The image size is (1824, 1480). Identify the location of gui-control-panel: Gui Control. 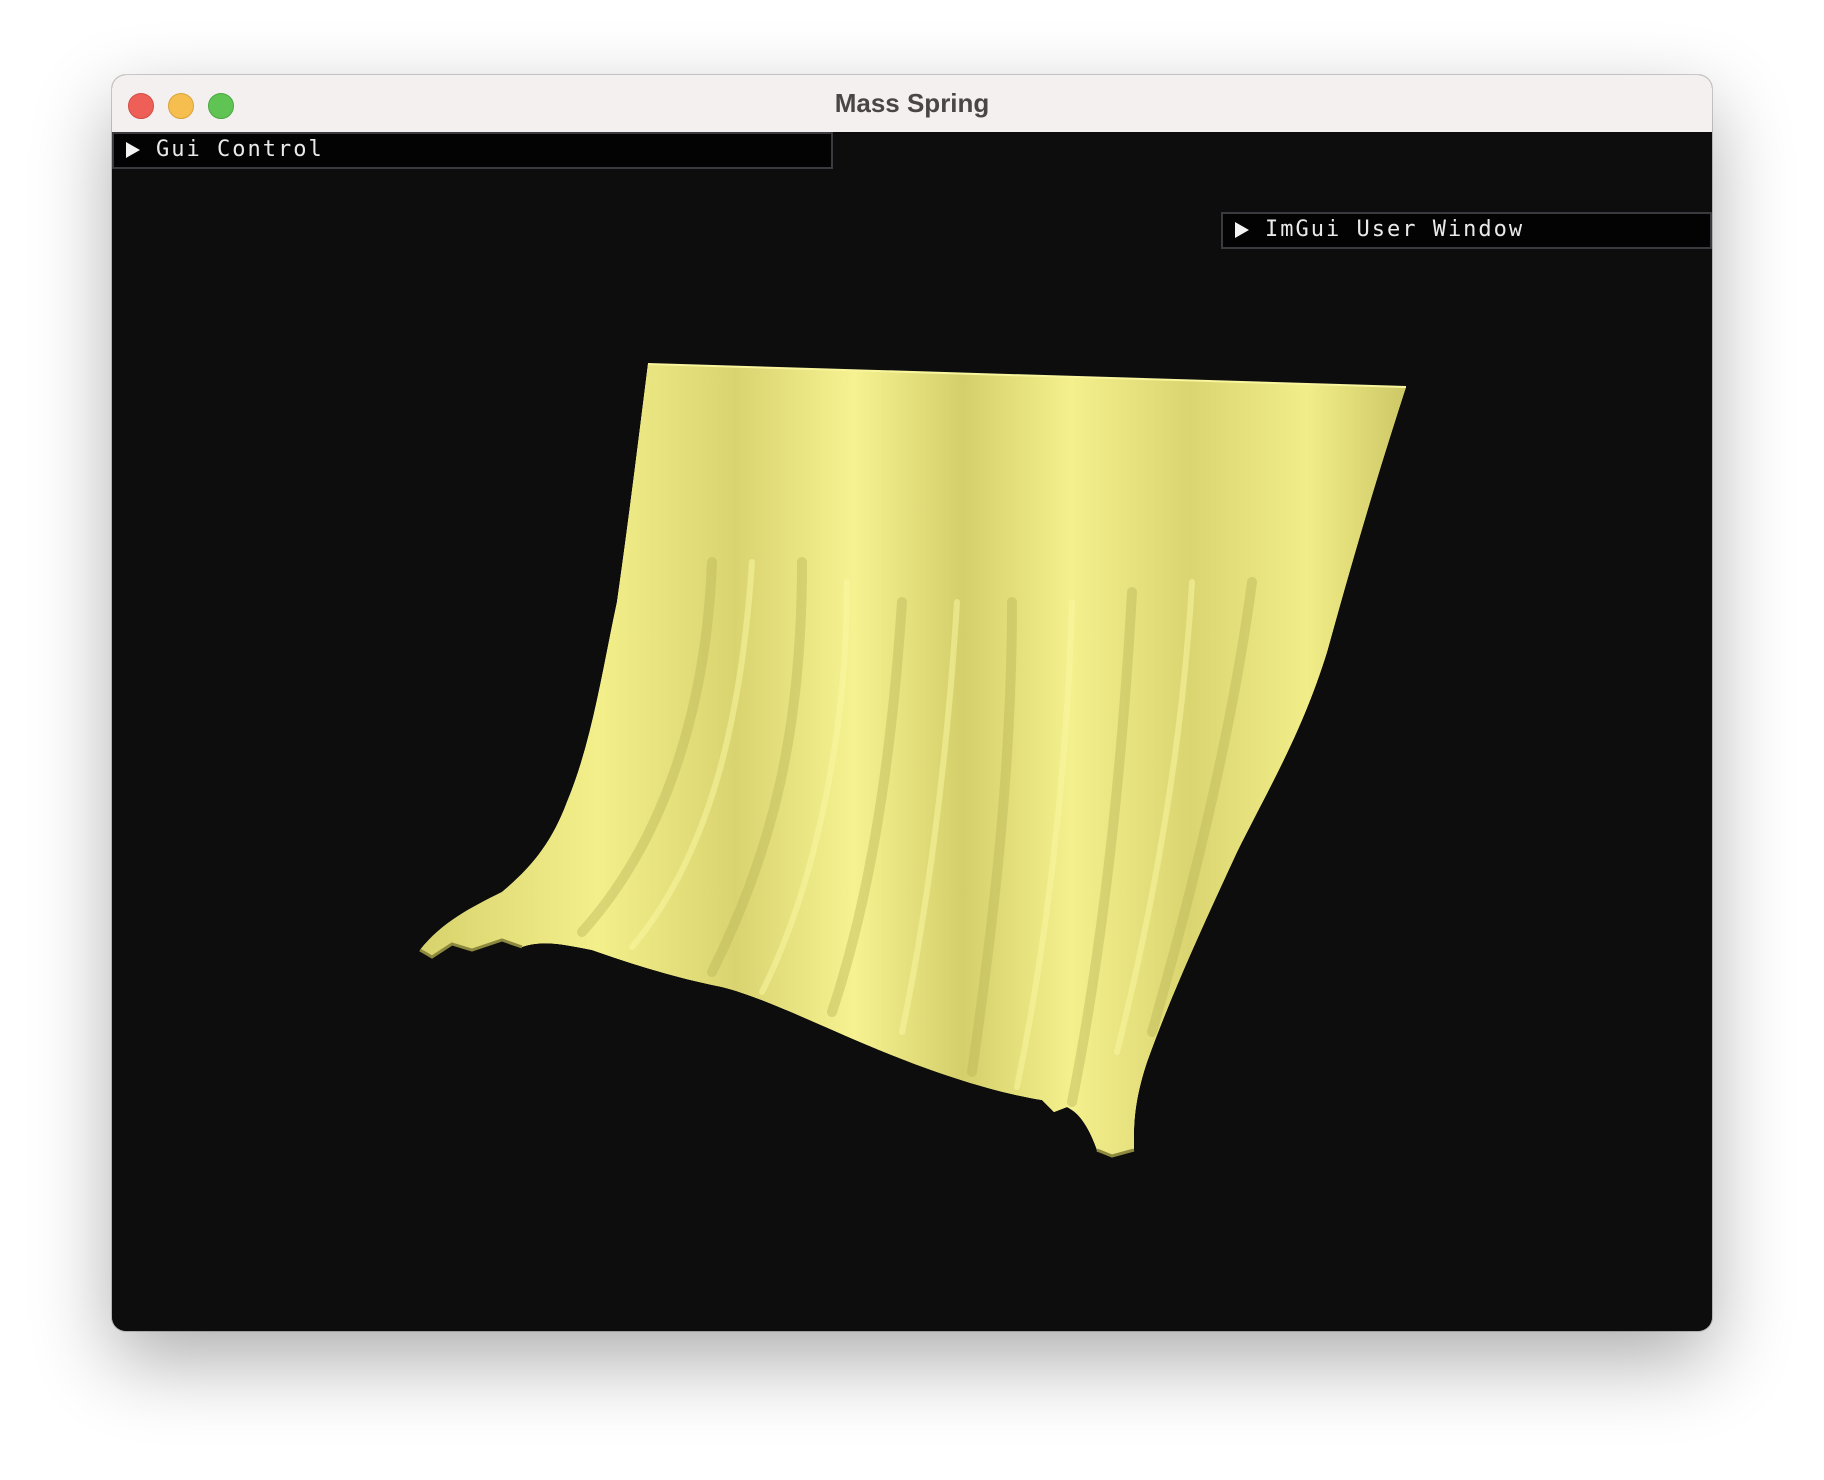
(472, 150).